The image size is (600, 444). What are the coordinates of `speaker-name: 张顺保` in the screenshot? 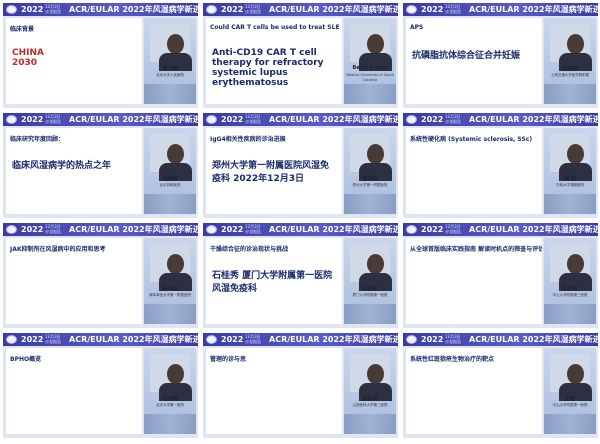 It's located at (170, 179).